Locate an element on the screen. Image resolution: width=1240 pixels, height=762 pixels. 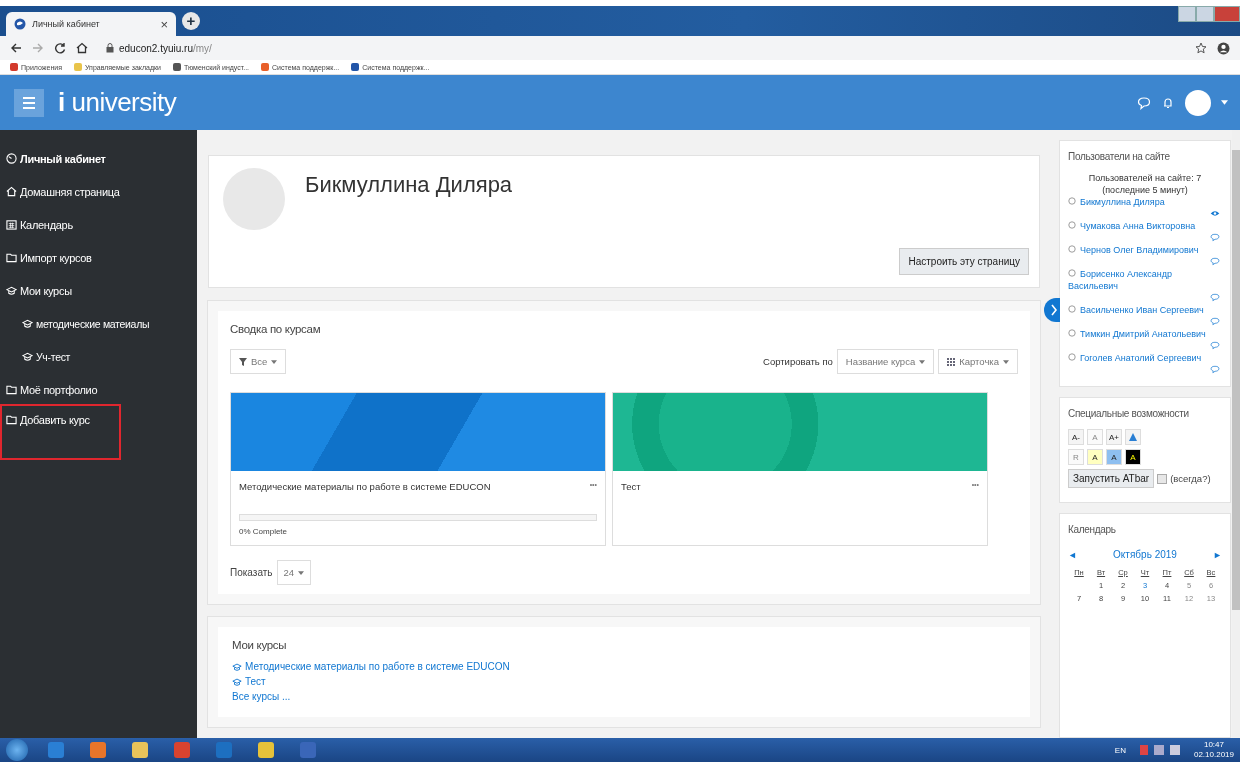
account-icon is located at coordinates (1223, 48).